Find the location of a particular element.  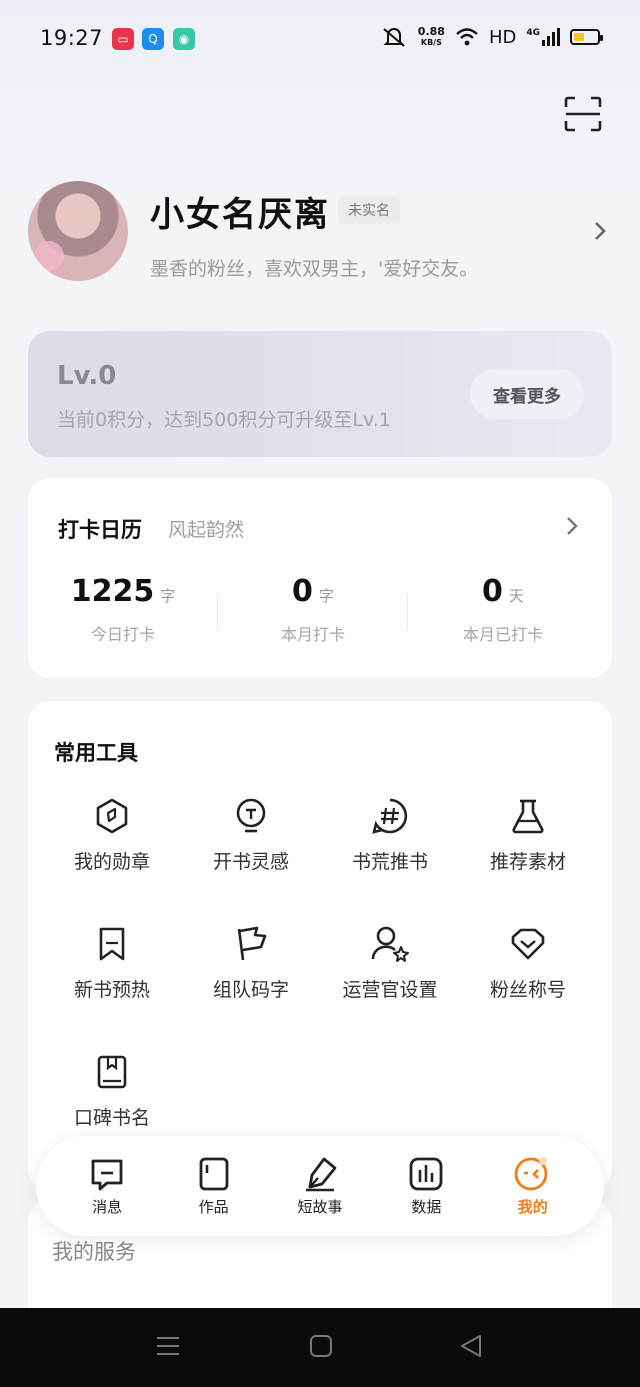

status-time: 19:27 is located at coordinates (72, 38).